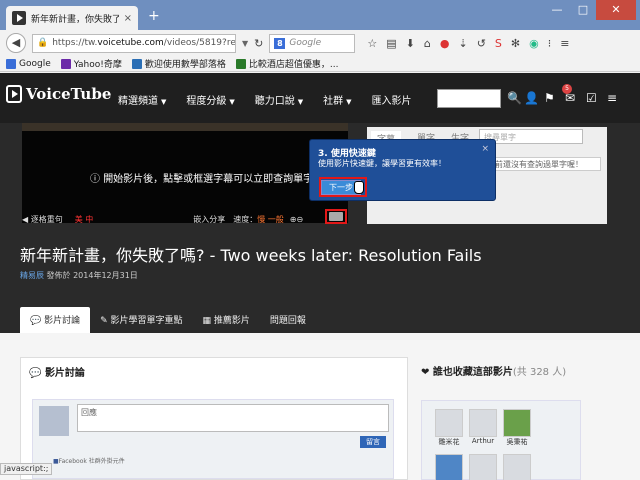 The image size is (640, 480). Describe the element at coordinates (531, 98) in the screenshot. I see `user-icon: 👤` at that location.